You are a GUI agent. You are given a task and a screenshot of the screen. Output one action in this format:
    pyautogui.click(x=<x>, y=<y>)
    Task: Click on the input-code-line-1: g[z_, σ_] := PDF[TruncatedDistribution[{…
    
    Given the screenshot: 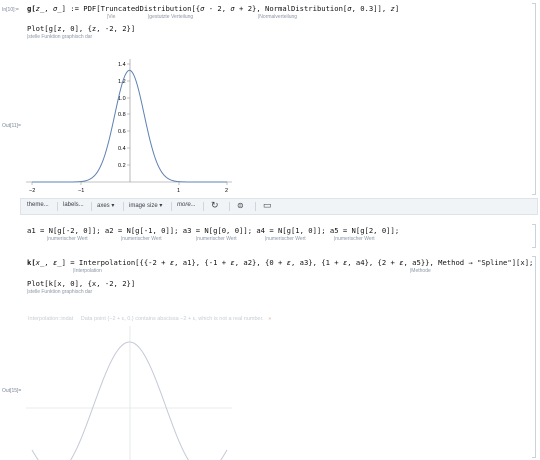 What is the action you would take?
    pyautogui.click(x=213, y=8)
    